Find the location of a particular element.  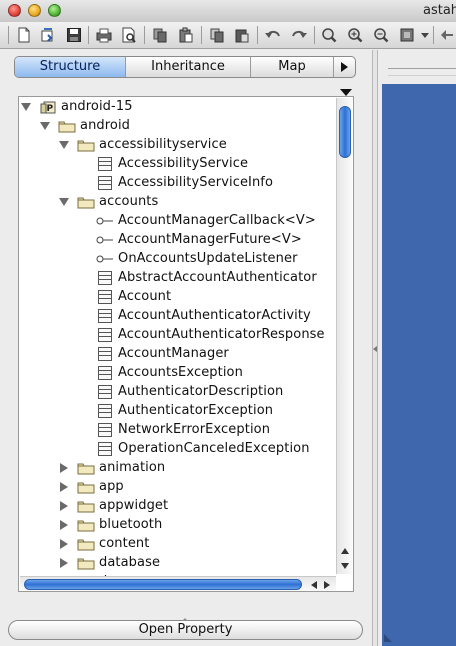

redo-icon is located at coordinates (298, 34).